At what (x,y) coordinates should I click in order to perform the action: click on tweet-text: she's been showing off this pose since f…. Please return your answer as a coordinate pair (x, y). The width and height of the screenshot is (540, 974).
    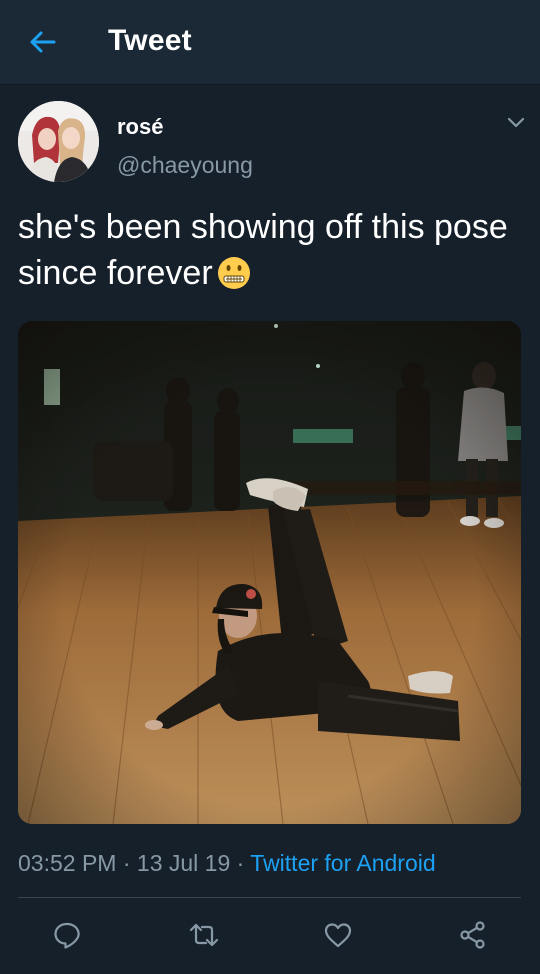
    Looking at the image, I should click on (268, 250).